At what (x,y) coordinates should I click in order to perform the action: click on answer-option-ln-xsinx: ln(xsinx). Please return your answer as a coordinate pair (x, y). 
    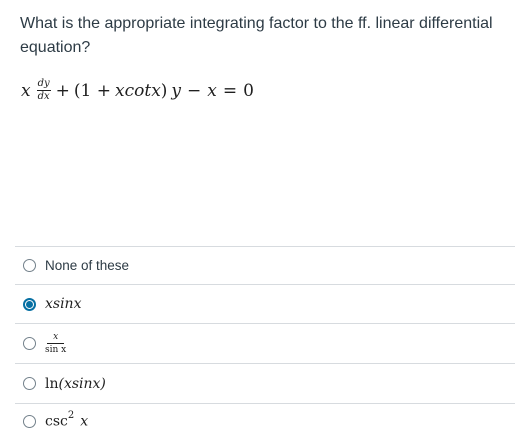
    Looking at the image, I should click on (265, 383).